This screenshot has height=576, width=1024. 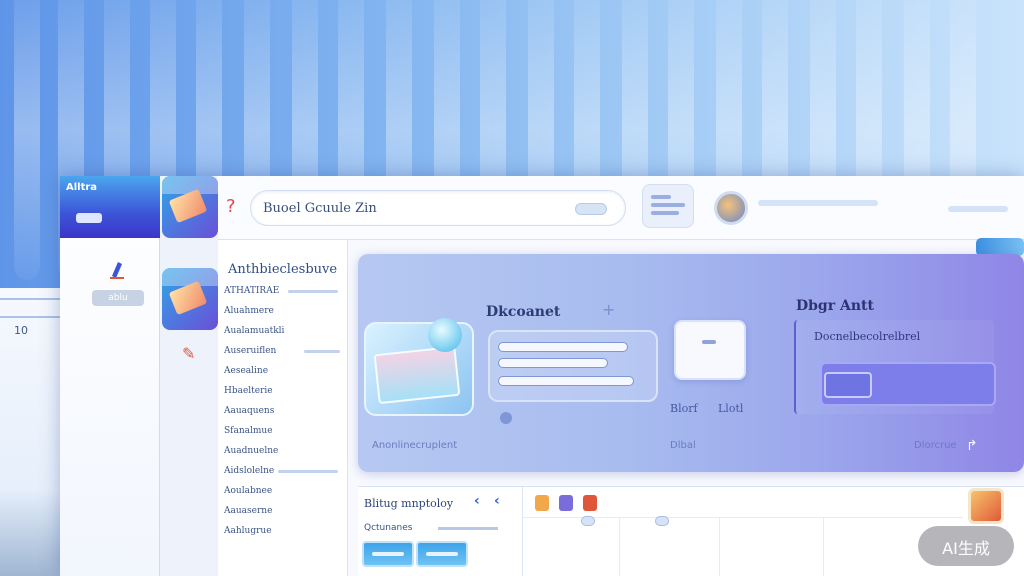 What do you see at coordinates (935, 445) in the screenshot?
I see `card-footer-right: Dlorcrue` at bounding box center [935, 445].